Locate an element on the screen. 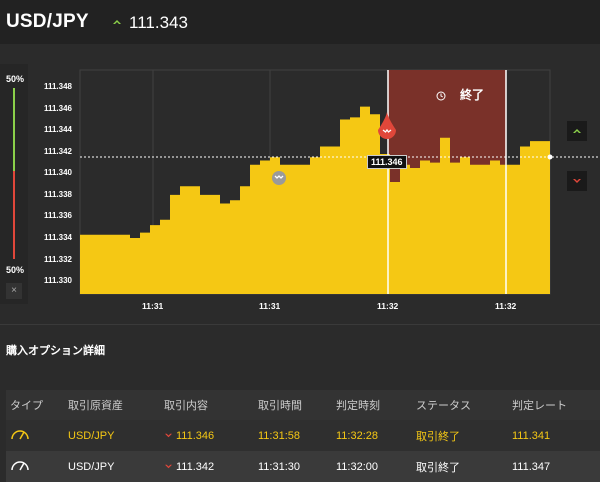  current-rate-label: 111.346 is located at coordinates (387, 162).